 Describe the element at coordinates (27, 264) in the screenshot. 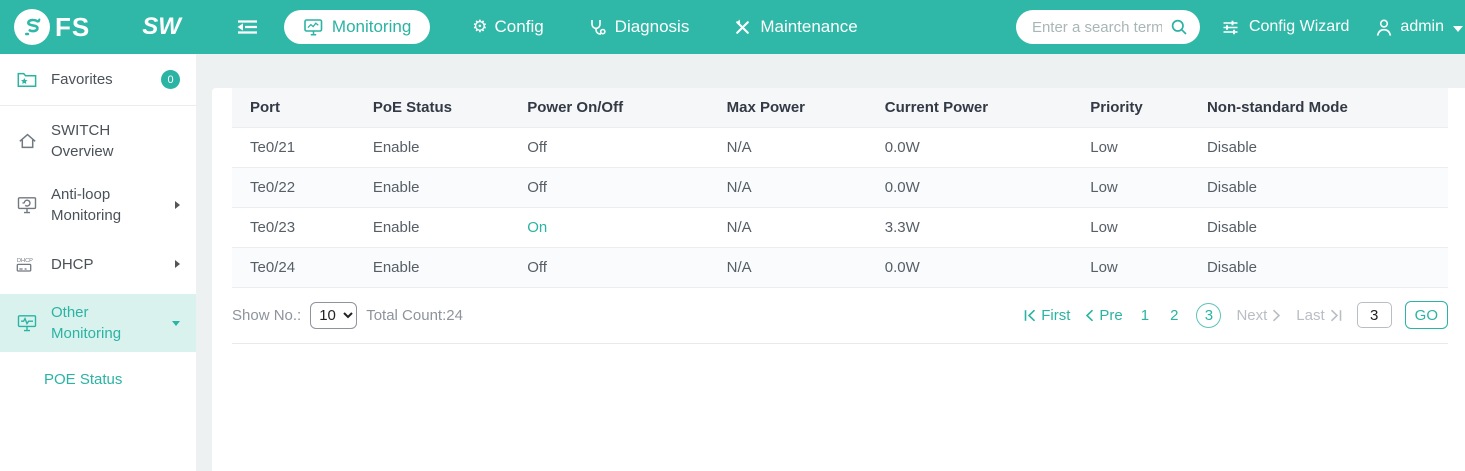

I see `dhcp-icon: DHCP` at that location.